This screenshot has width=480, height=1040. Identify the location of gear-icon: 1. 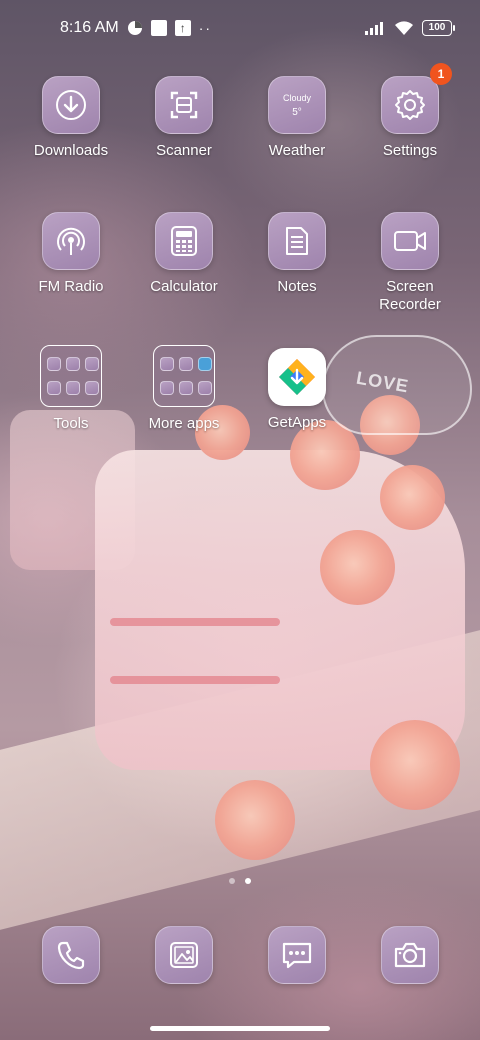
(416, 98).